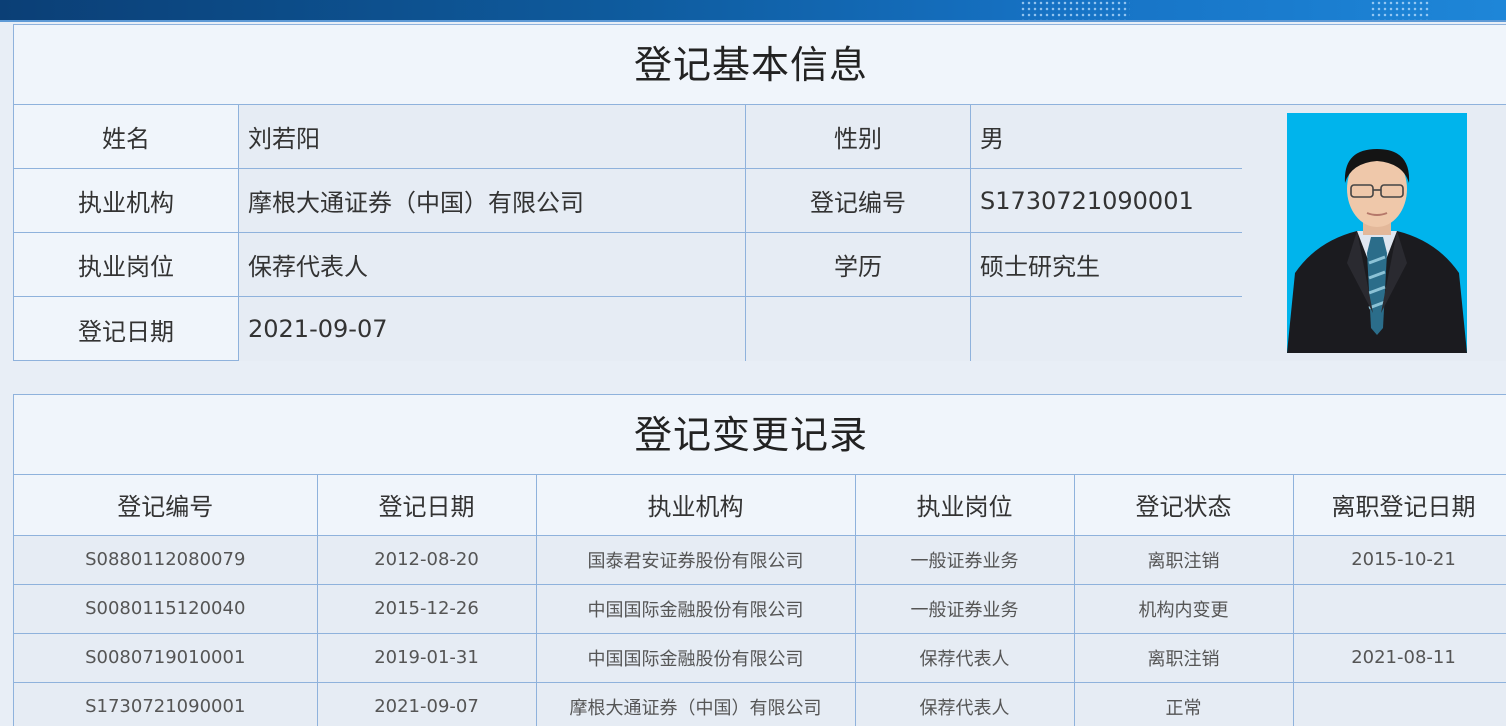 The height and width of the screenshot is (726, 1506). What do you see at coordinates (760, 65) in the screenshot?
I see `basic-info-title: 登记基本信息` at bounding box center [760, 65].